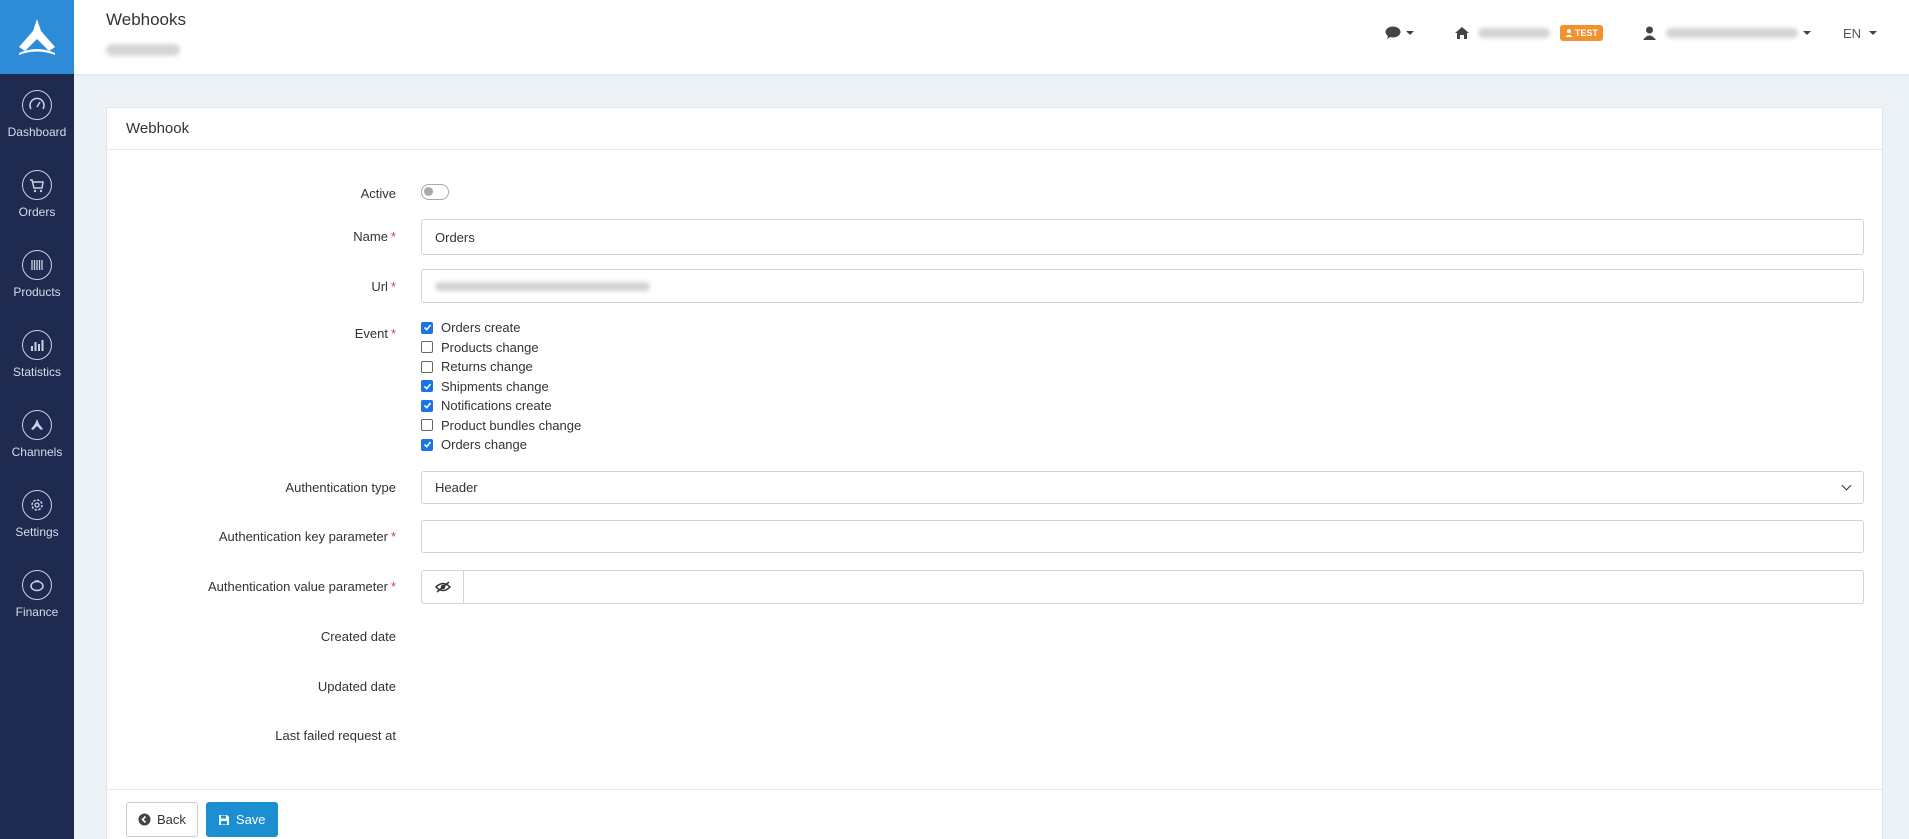  What do you see at coordinates (1164, 587) in the screenshot?
I see `auth-value-field` at bounding box center [1164, 587].